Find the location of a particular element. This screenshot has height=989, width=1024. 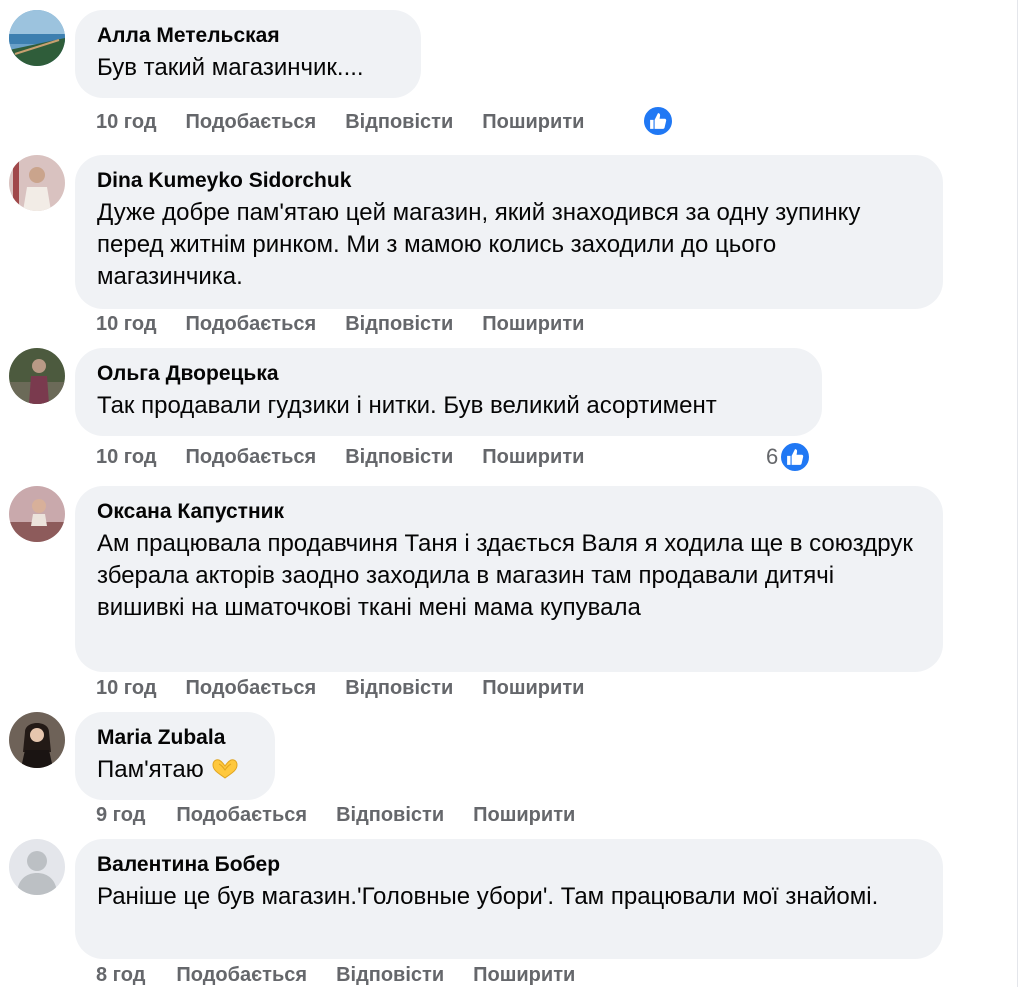

comment-actions: 9 год Подобається Відповісти Поширити is located at coordinates (350, 815).